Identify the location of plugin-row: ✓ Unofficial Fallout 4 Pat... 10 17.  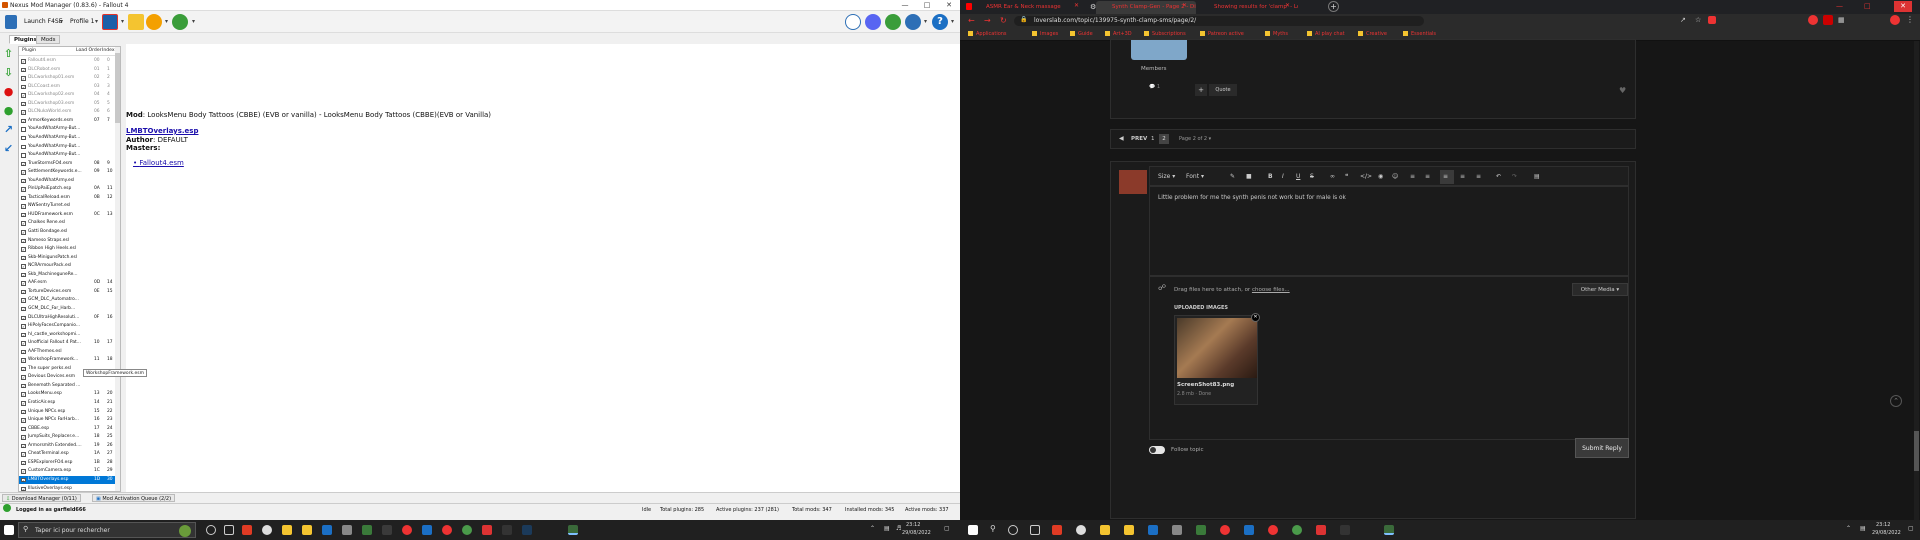
(67, 343).